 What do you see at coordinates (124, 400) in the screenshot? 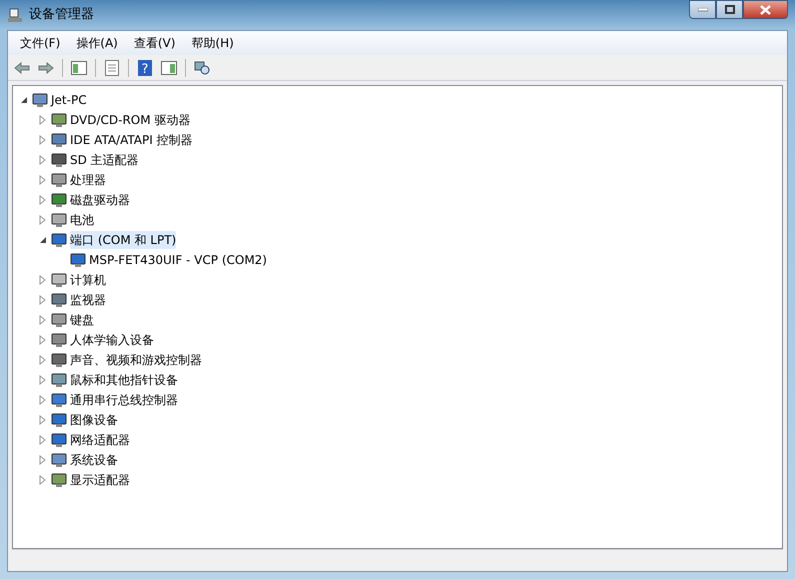
I see `tree-item: 通用串行总线控制器` at bounding box center [124, 400].